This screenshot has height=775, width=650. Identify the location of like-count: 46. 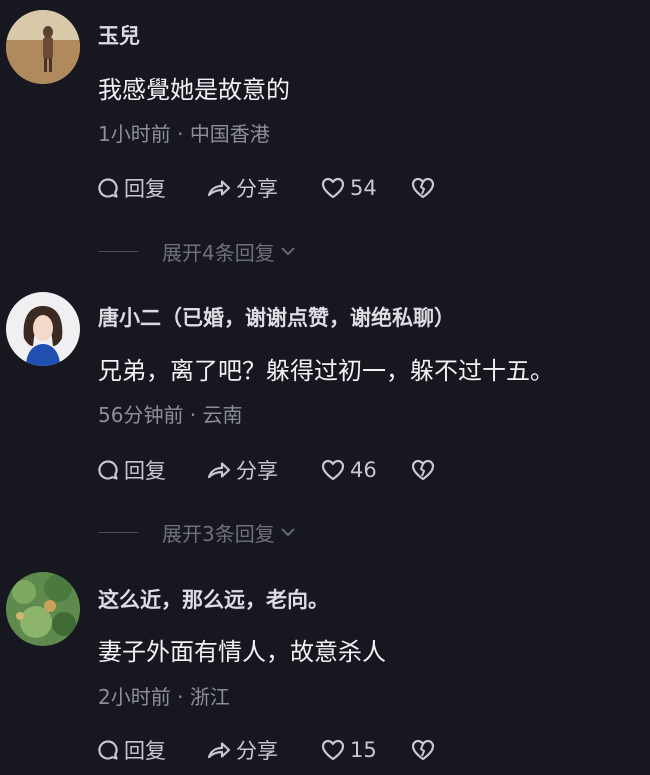
(363, 470).